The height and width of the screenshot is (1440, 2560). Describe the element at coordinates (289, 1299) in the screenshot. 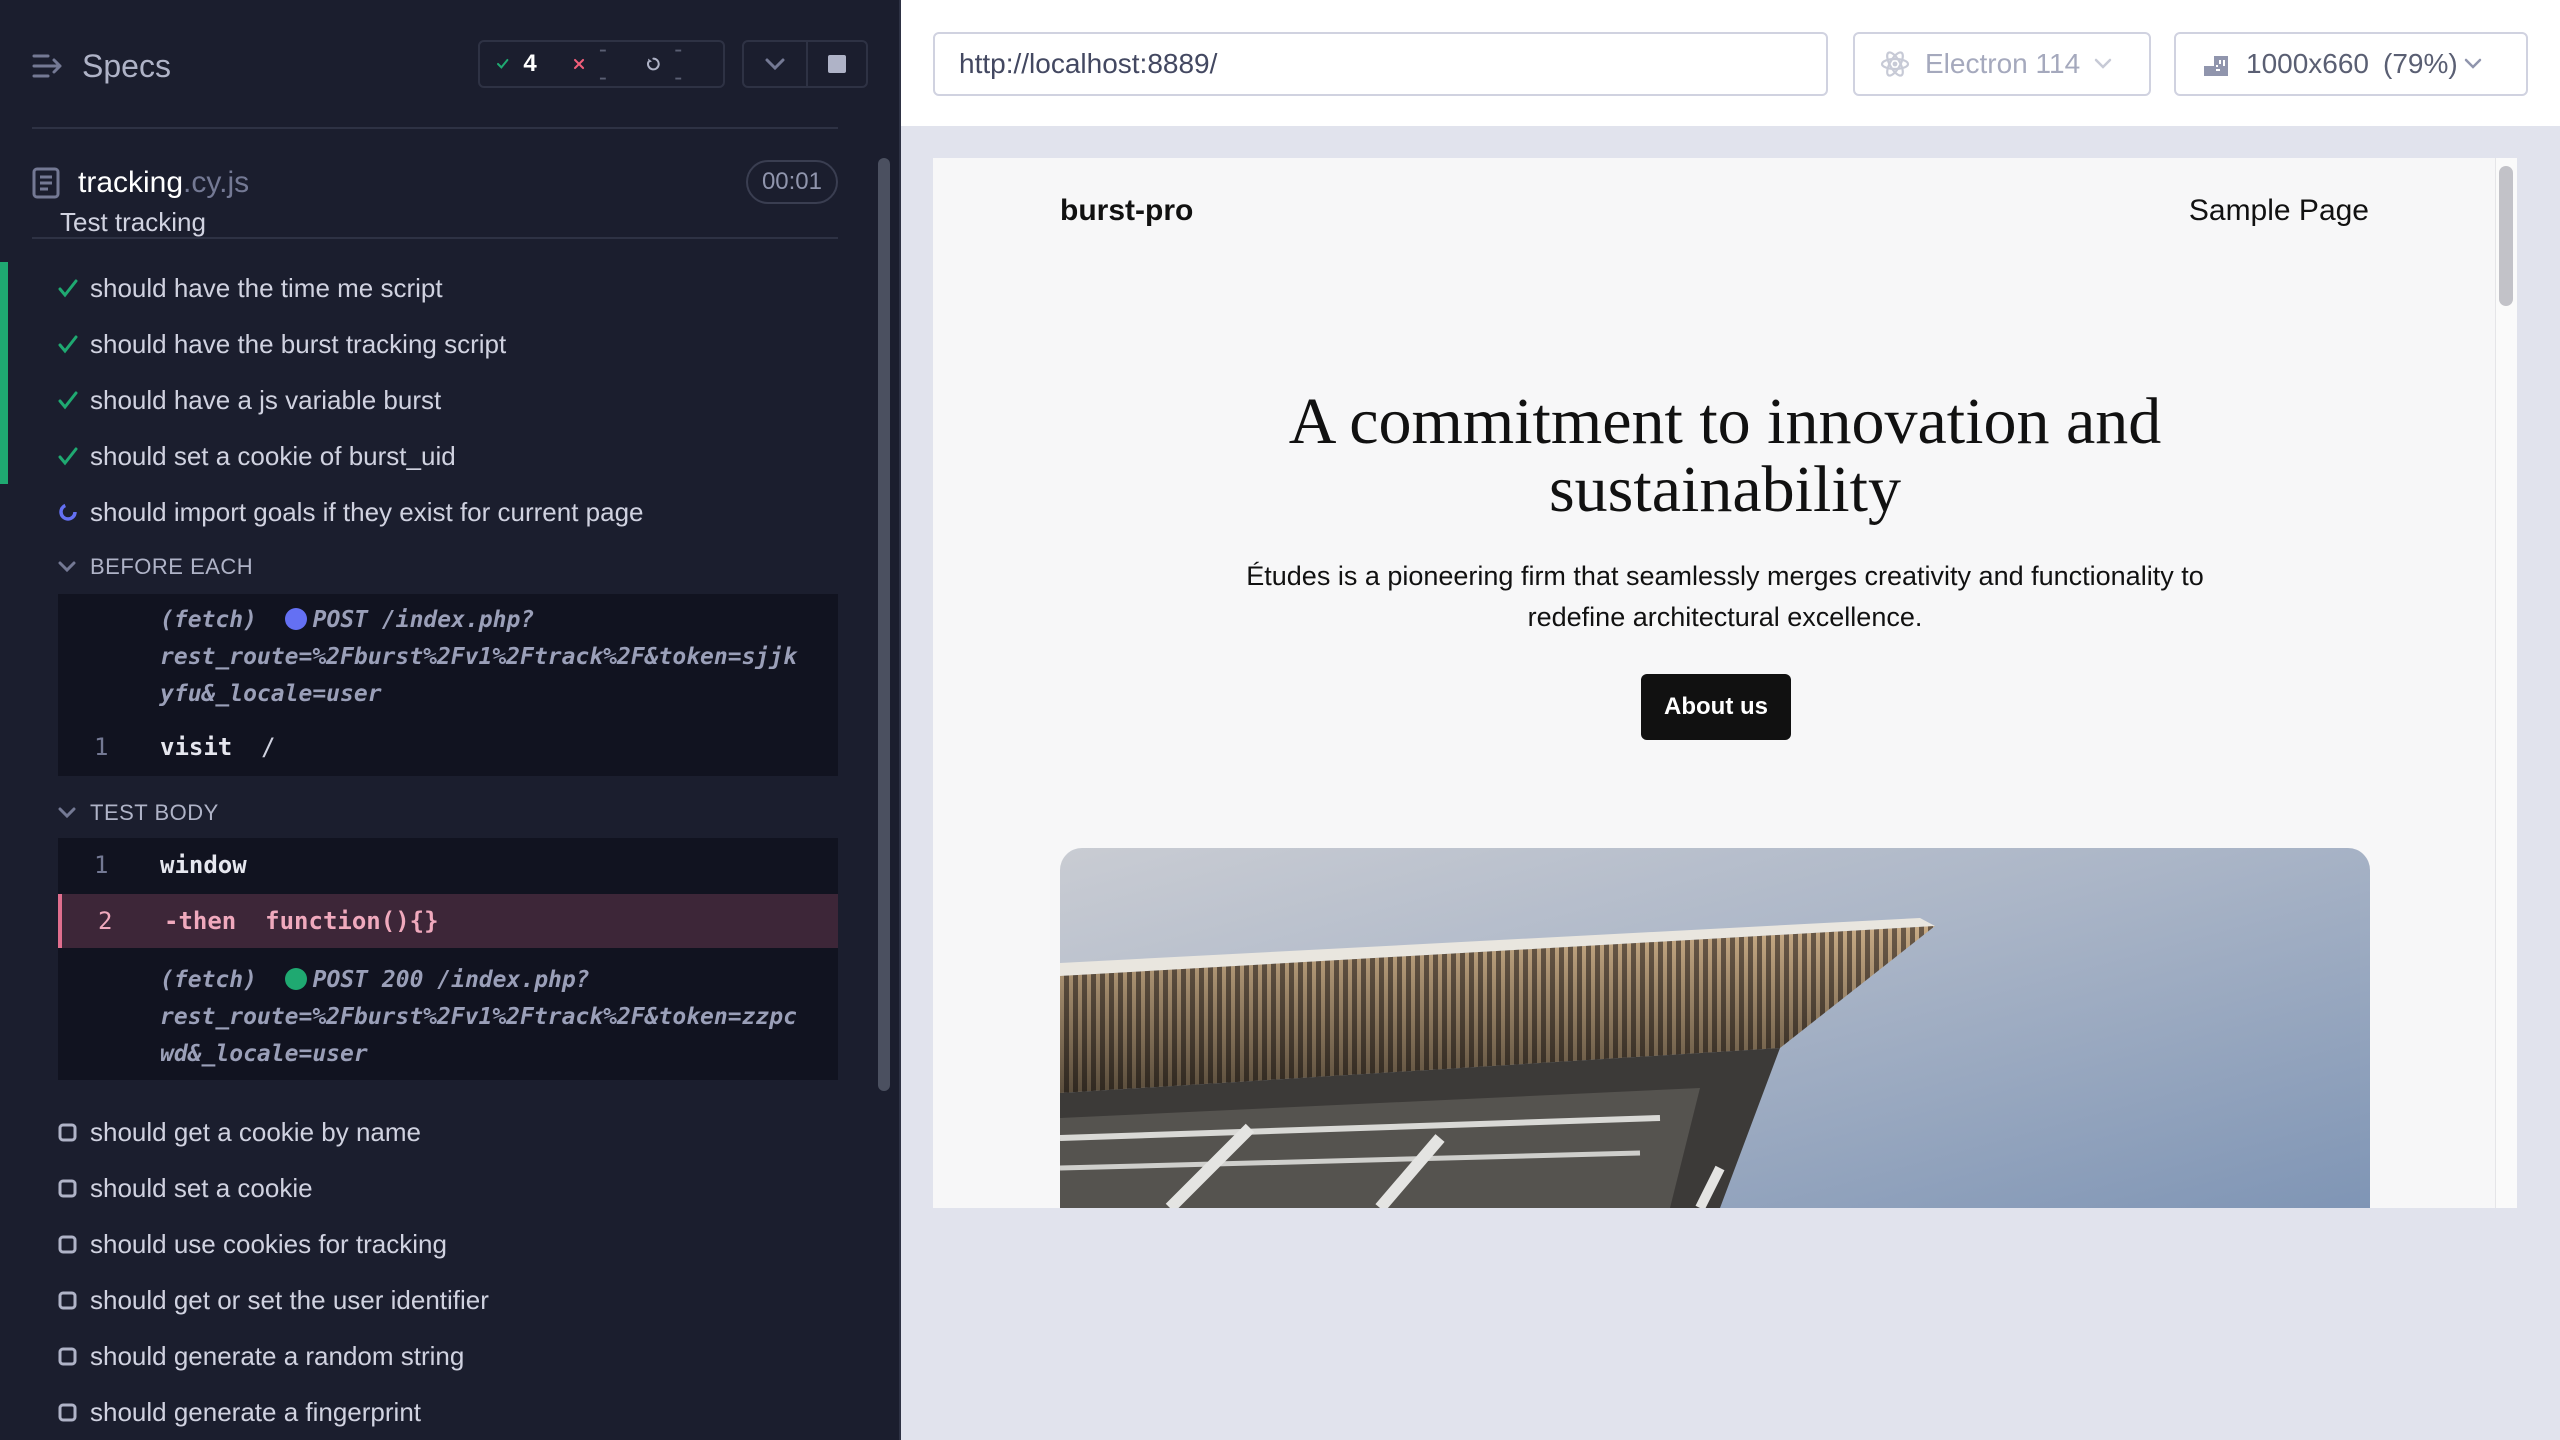

I see `test-label: should get or set the user identifier` at that location.